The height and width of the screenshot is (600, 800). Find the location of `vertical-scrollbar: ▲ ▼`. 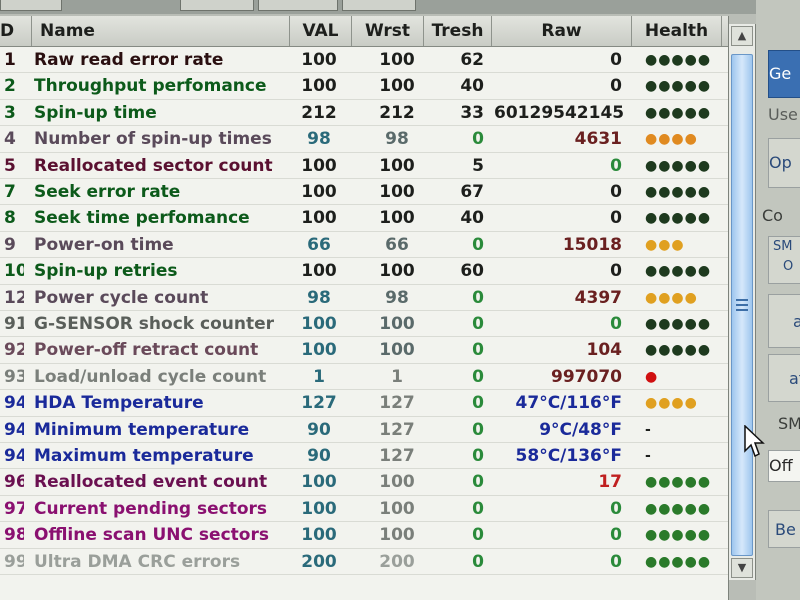

vertical-scrollbar: ▲ ▼ is located at coordinates (742, 302).